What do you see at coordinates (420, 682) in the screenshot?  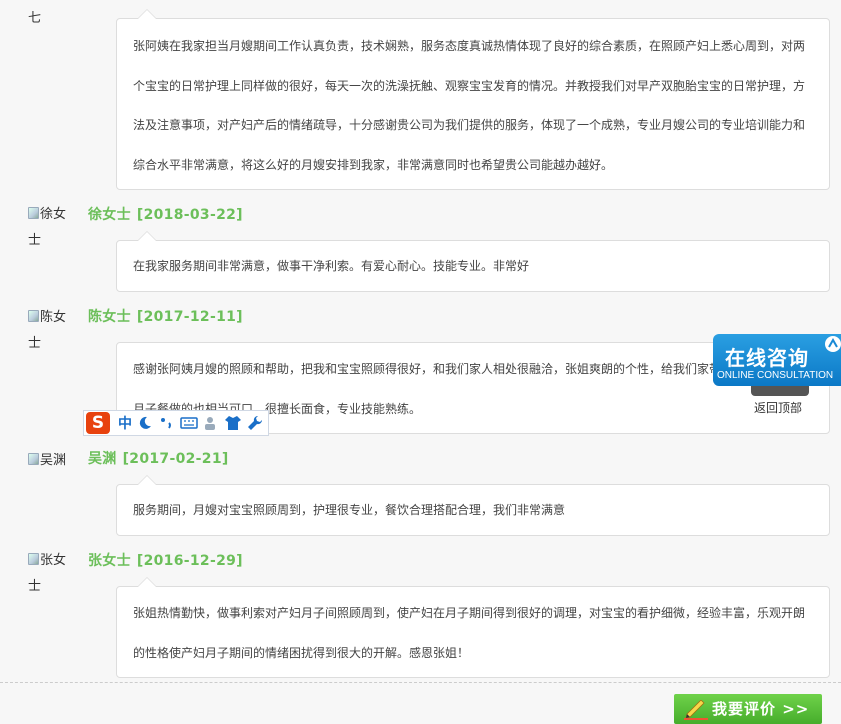 I see `divider` at bounding box center [420, 682].